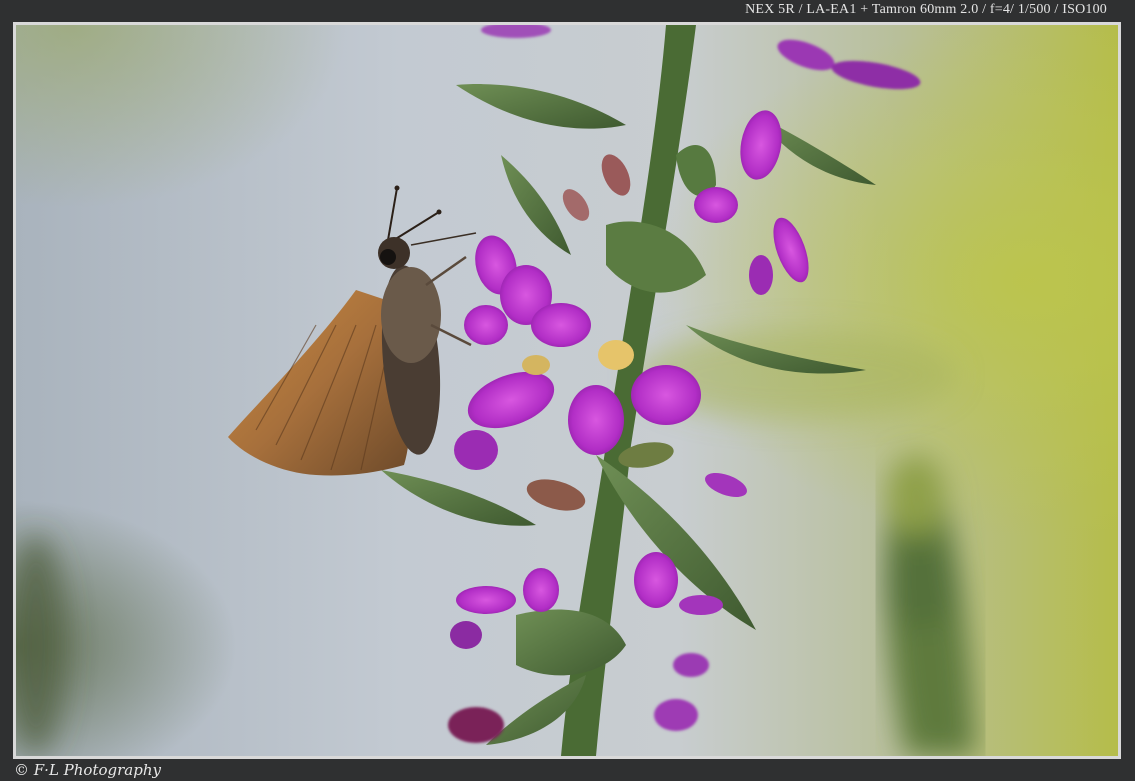 The width and height of the screenshot is (1135, 781). What do you see at coordinates (567, 770) in the screenshot?
I see `bottom-bar` at bounding box center [567, 770].